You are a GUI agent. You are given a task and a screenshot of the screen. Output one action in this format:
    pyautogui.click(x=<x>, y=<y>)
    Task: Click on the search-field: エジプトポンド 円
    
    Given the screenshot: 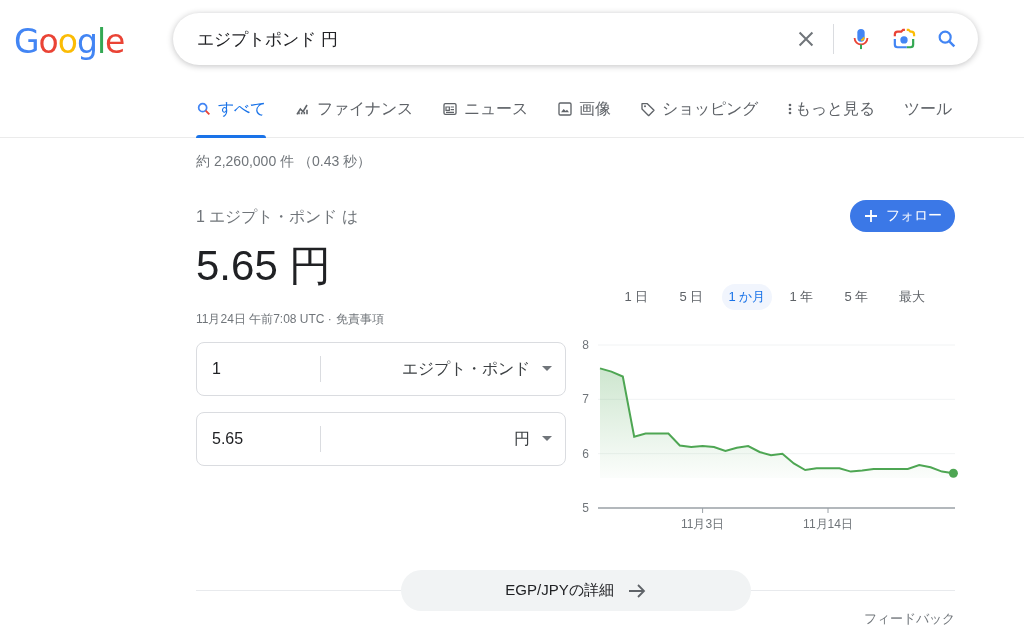 What is the action you would take?
    pyautogui.click(x=575, y=39)
    